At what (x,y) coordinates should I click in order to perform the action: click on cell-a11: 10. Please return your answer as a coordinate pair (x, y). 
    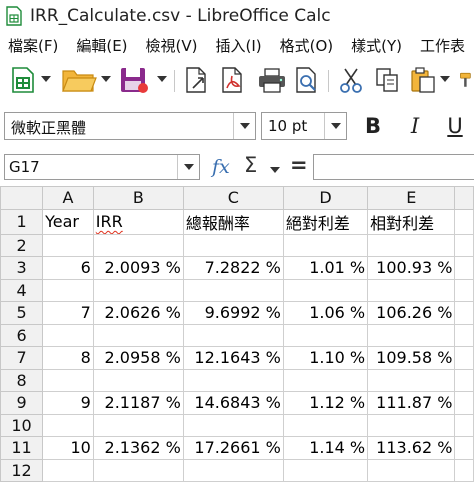
    Looking at the image, I should click on (68, 448).